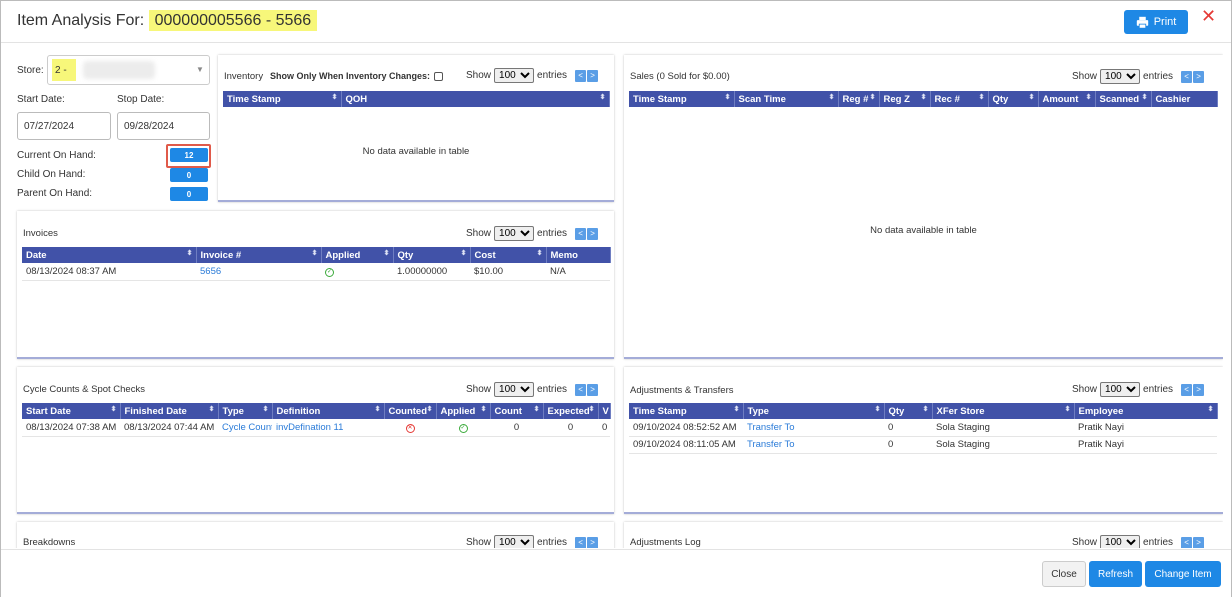 The image size is (1232, 597). What do you see at coordinates (514, 75) in the screenshot?
I see `inventory-page-size: 100` at bounding box center [514, 75].